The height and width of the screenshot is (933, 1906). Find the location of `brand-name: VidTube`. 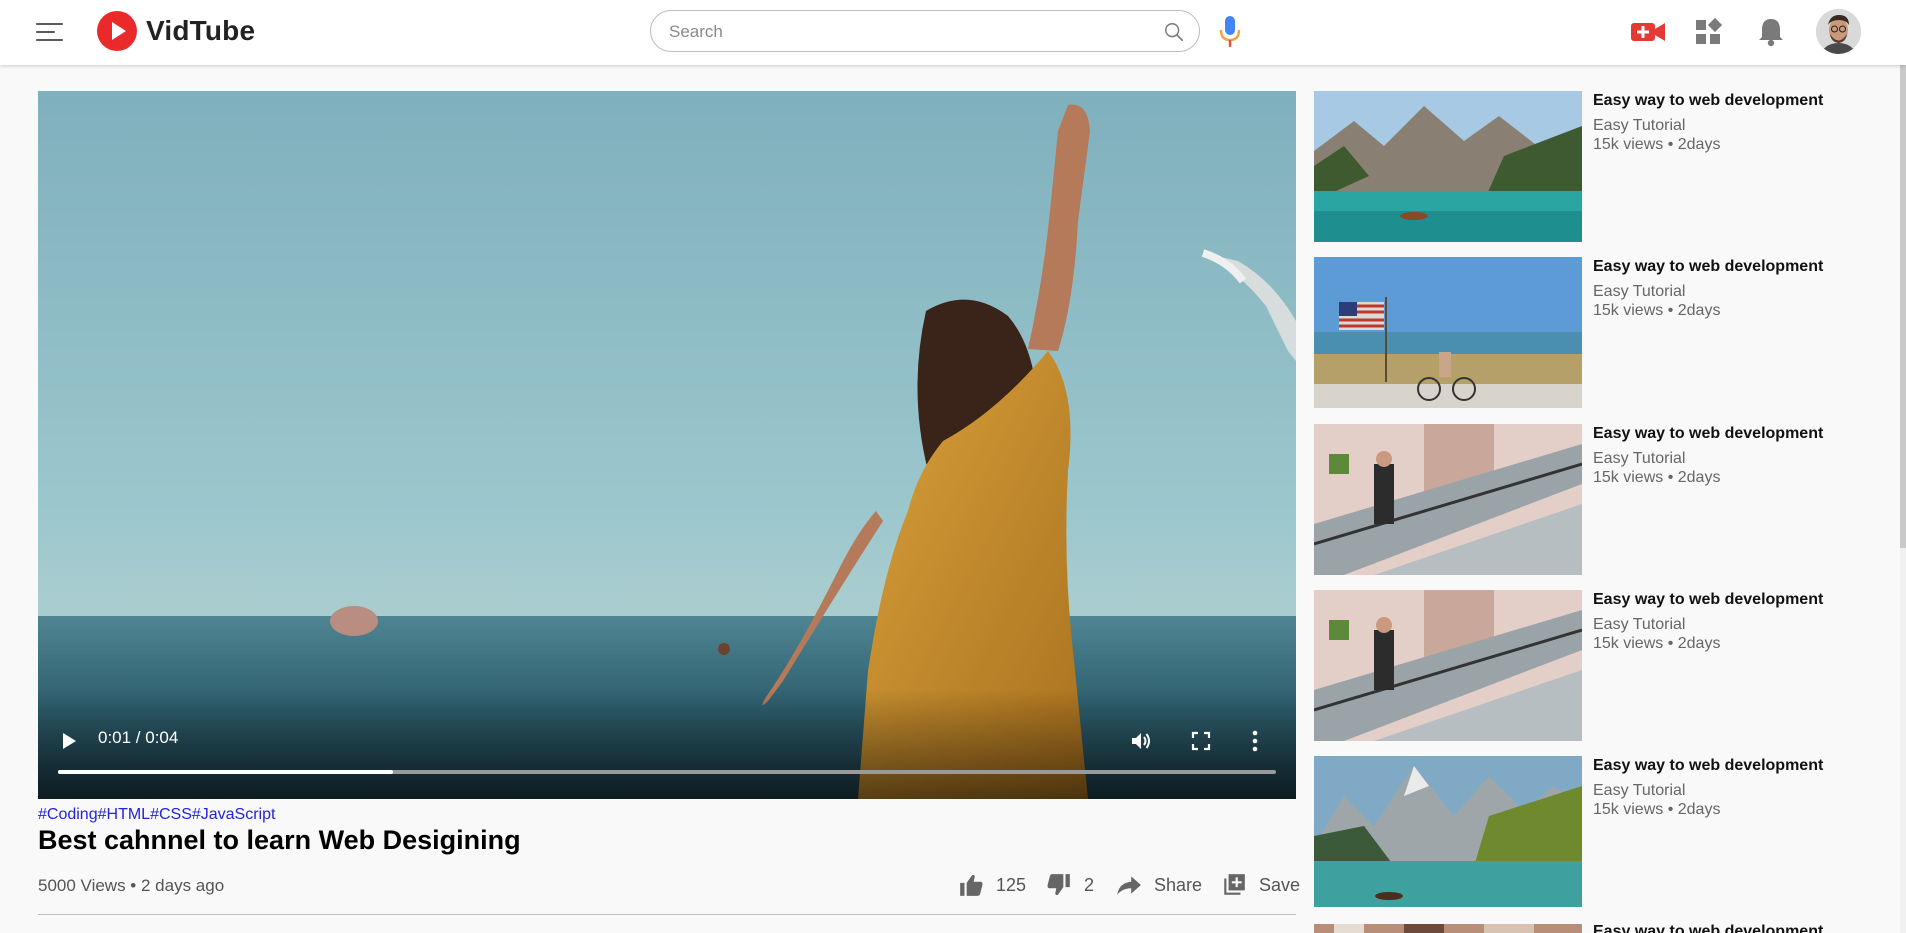

brand-name: VidTube is located at coordinates (201, 30).